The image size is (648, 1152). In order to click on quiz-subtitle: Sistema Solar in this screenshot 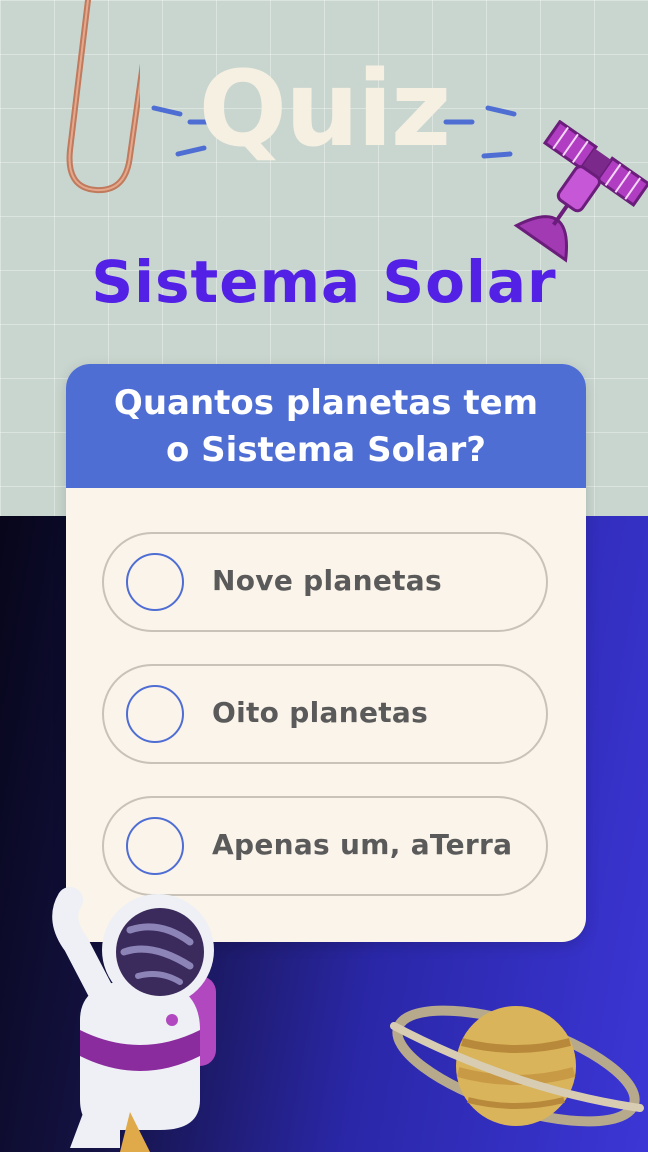, I will do `click(324, 282)`.